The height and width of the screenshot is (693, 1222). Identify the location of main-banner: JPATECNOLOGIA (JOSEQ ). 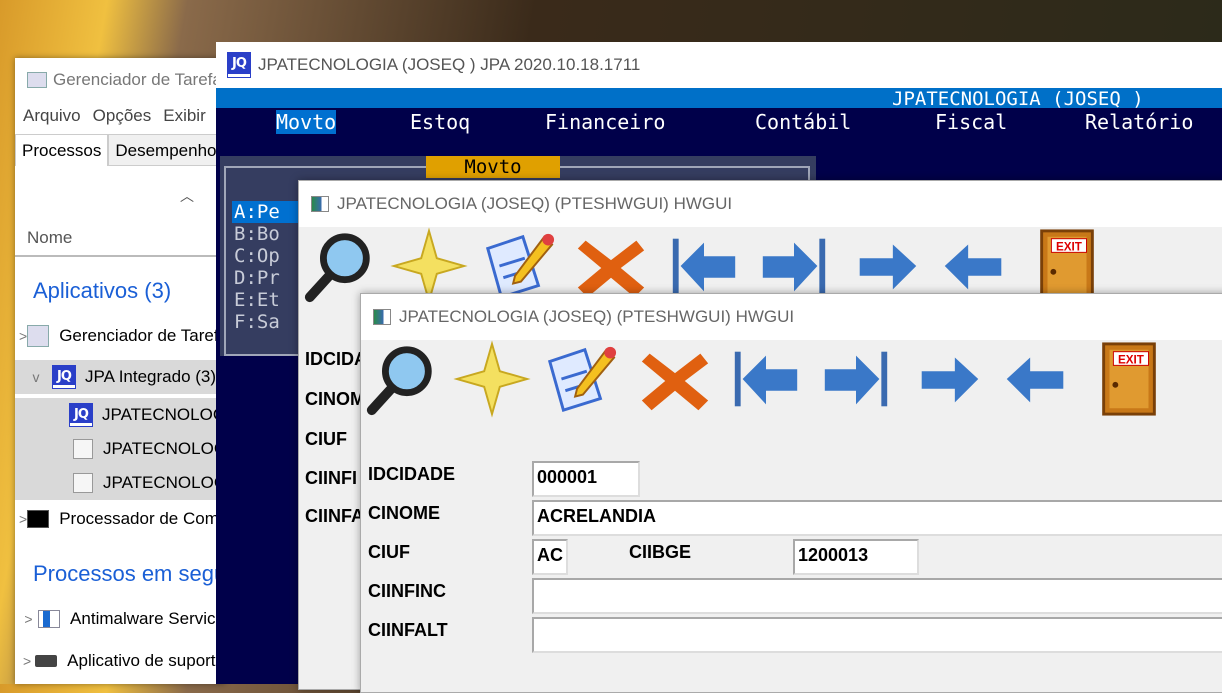
(719, 99).